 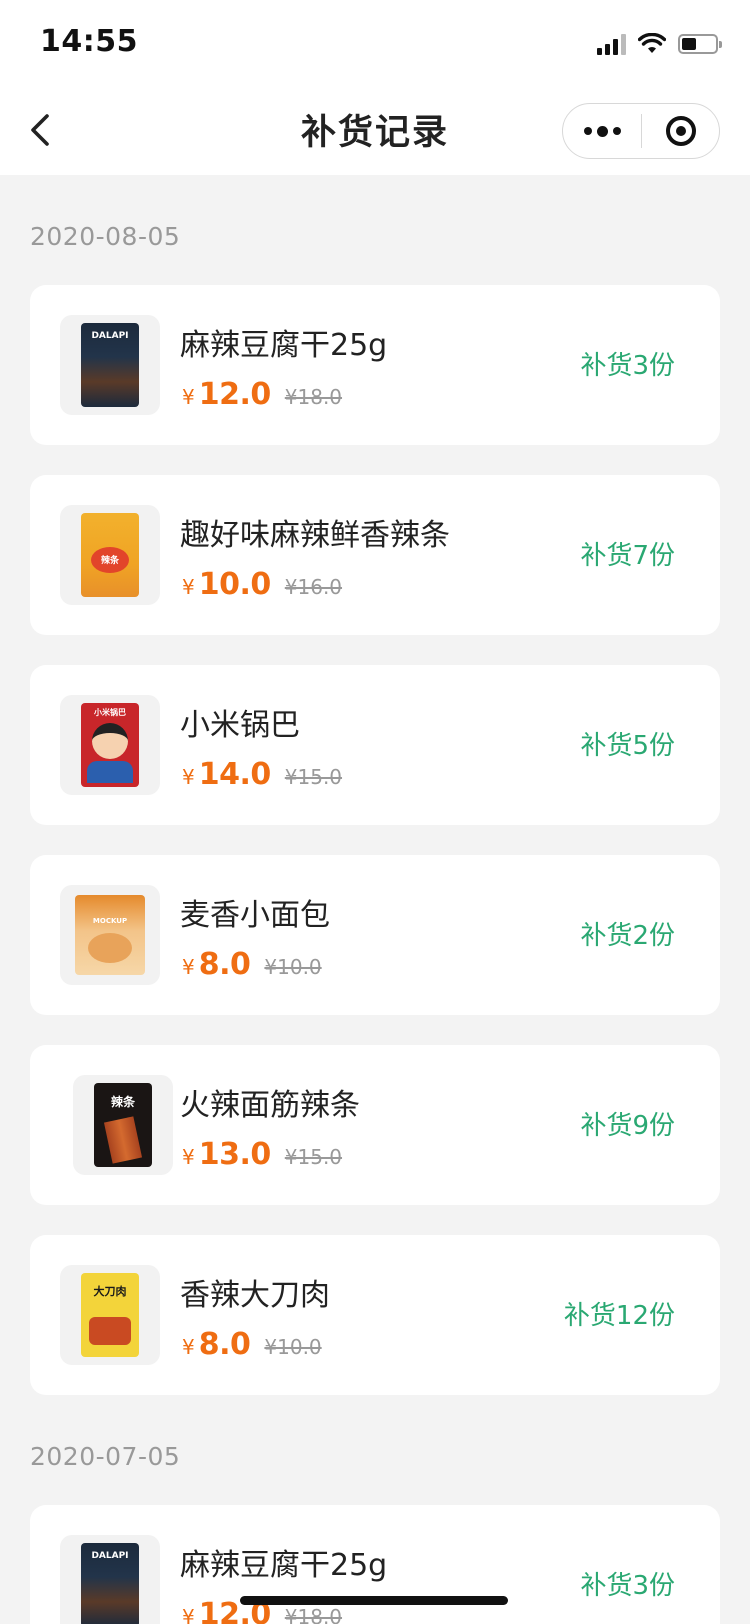 What do you see at coordinates (375, 935) in the screenshot?
I see `restock-card: MOCKUP 麦香小面包 ¥ 8.0 ¥10.0 补货2份` at bounding box center [375, 935].